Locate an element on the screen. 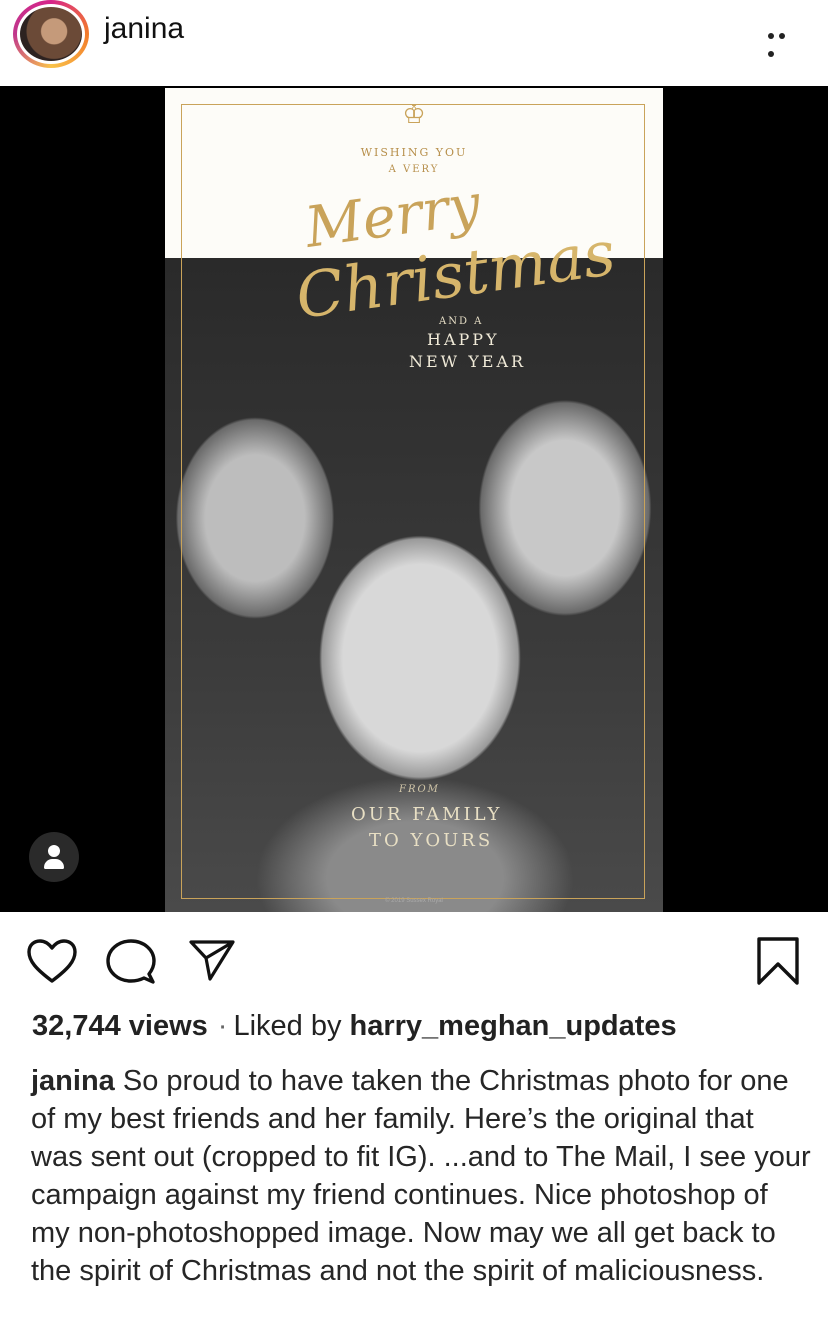 The image size is (828, 1332). person-icon-head is located at coordinates (54, 851).